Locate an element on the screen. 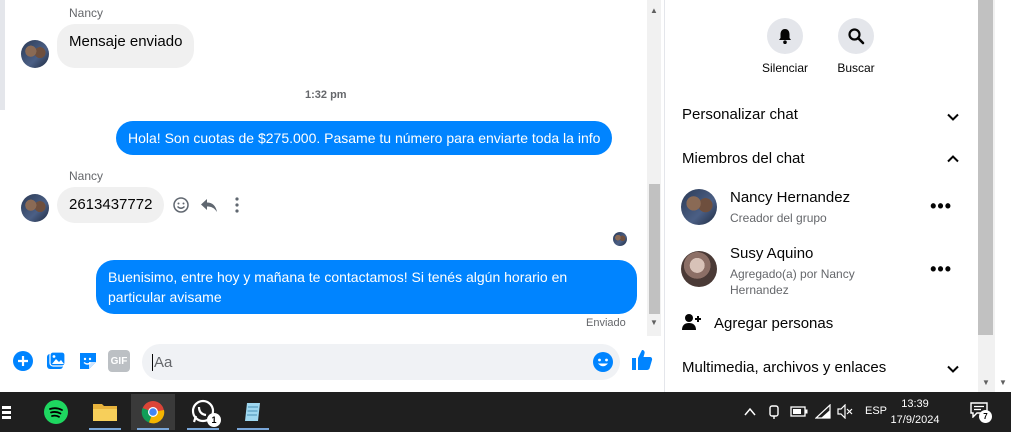 Image resolution: width=1011 pixels, height=432 pixels. panel-scrollbar: ▼ is located at coordinates (986, 196).